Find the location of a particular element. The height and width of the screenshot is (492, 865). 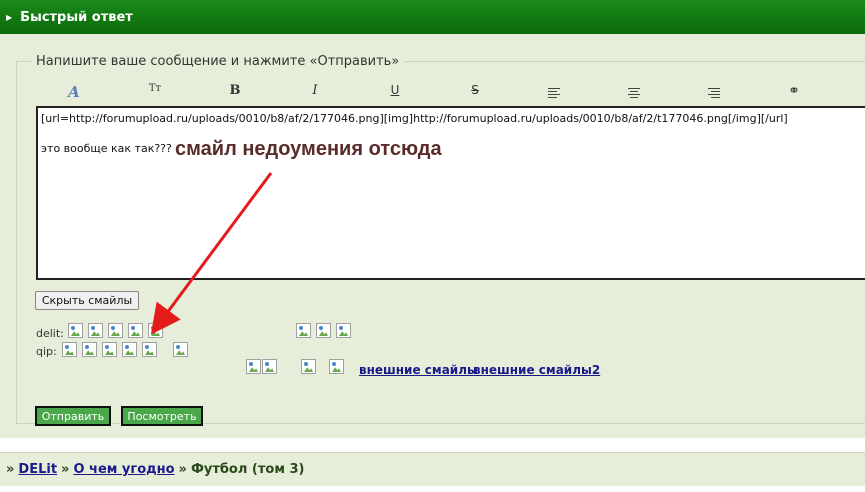

hide-smiles-button: Скрыть смайлы is located at coordinates (87, 300).